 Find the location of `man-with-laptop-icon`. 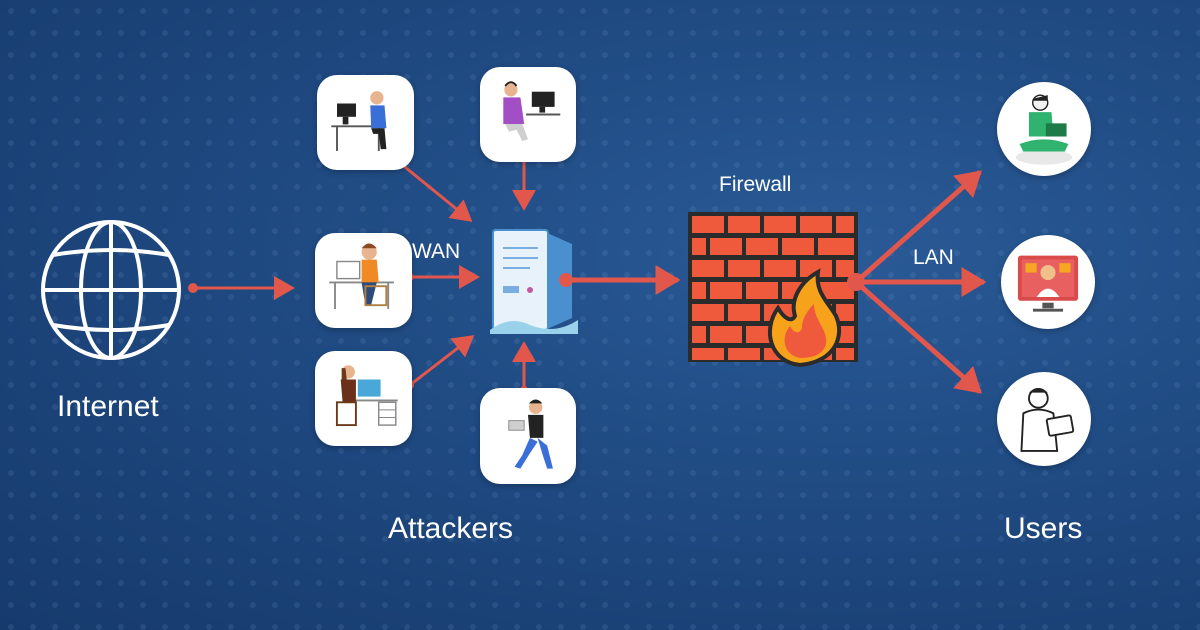

man-with-laptop-icon is located at coordinates (1047, 419).